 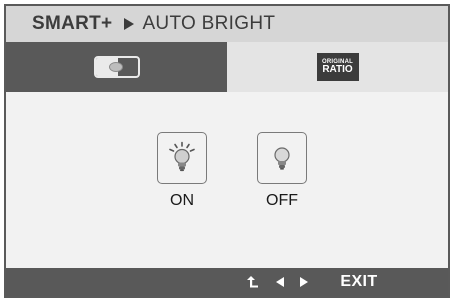 I want to click on lightbulb-on-icon, so click(x=182, y=156).